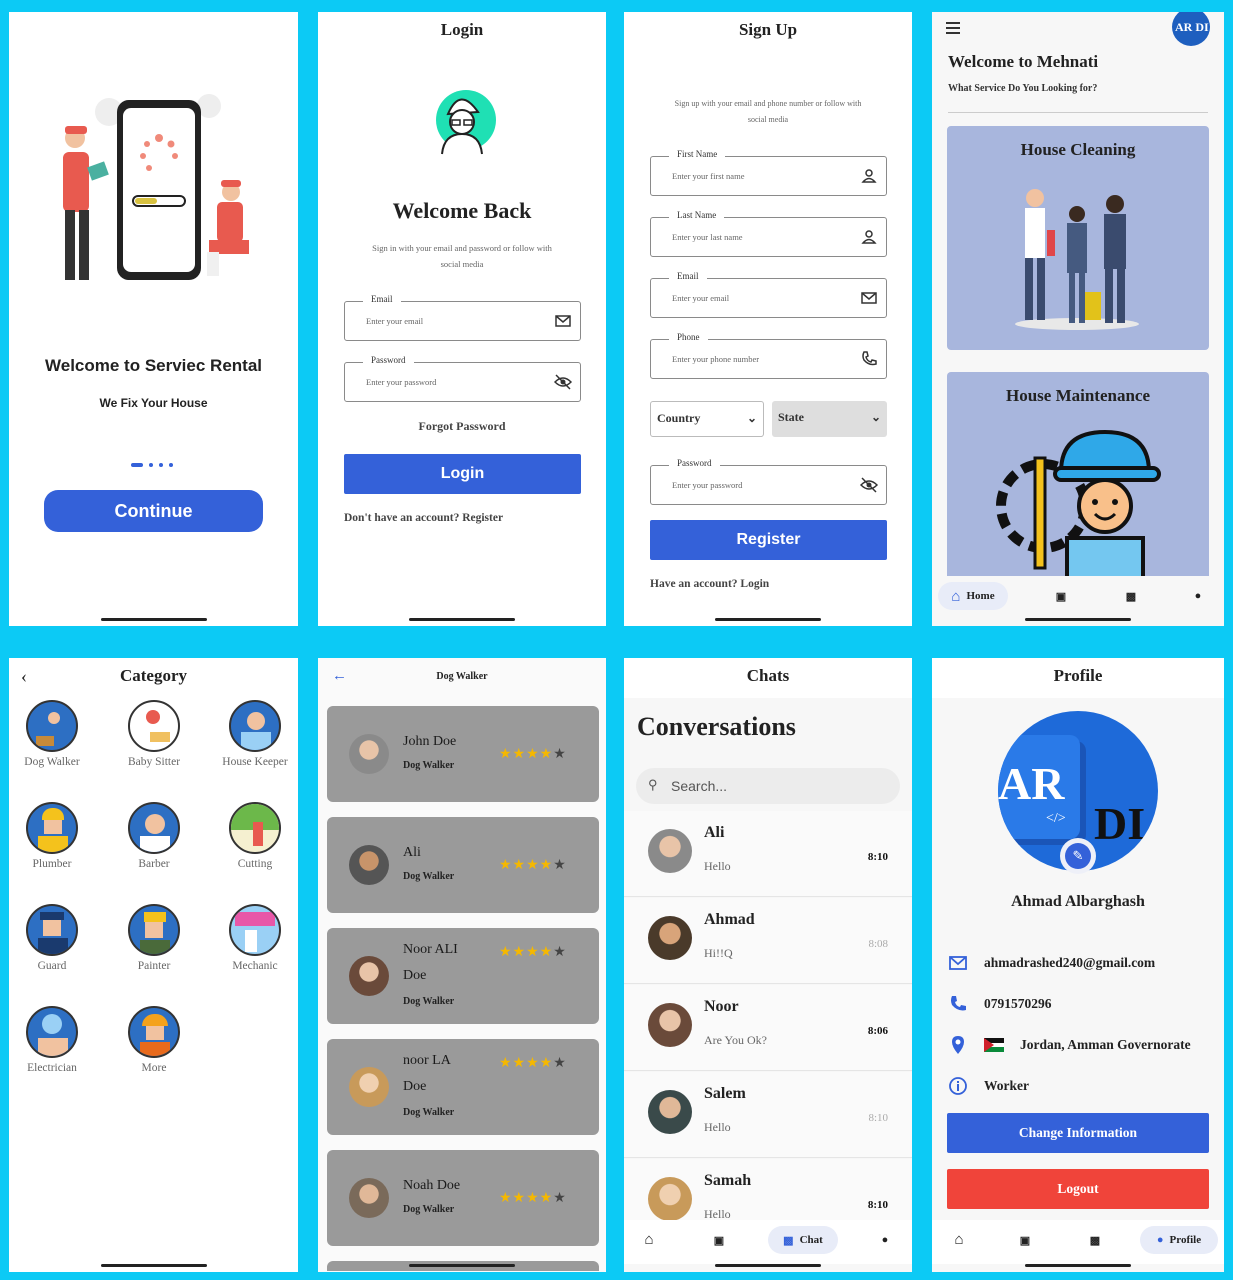  I want to click on category-baby-sitter: Baby Sitter, so click(154, 734).